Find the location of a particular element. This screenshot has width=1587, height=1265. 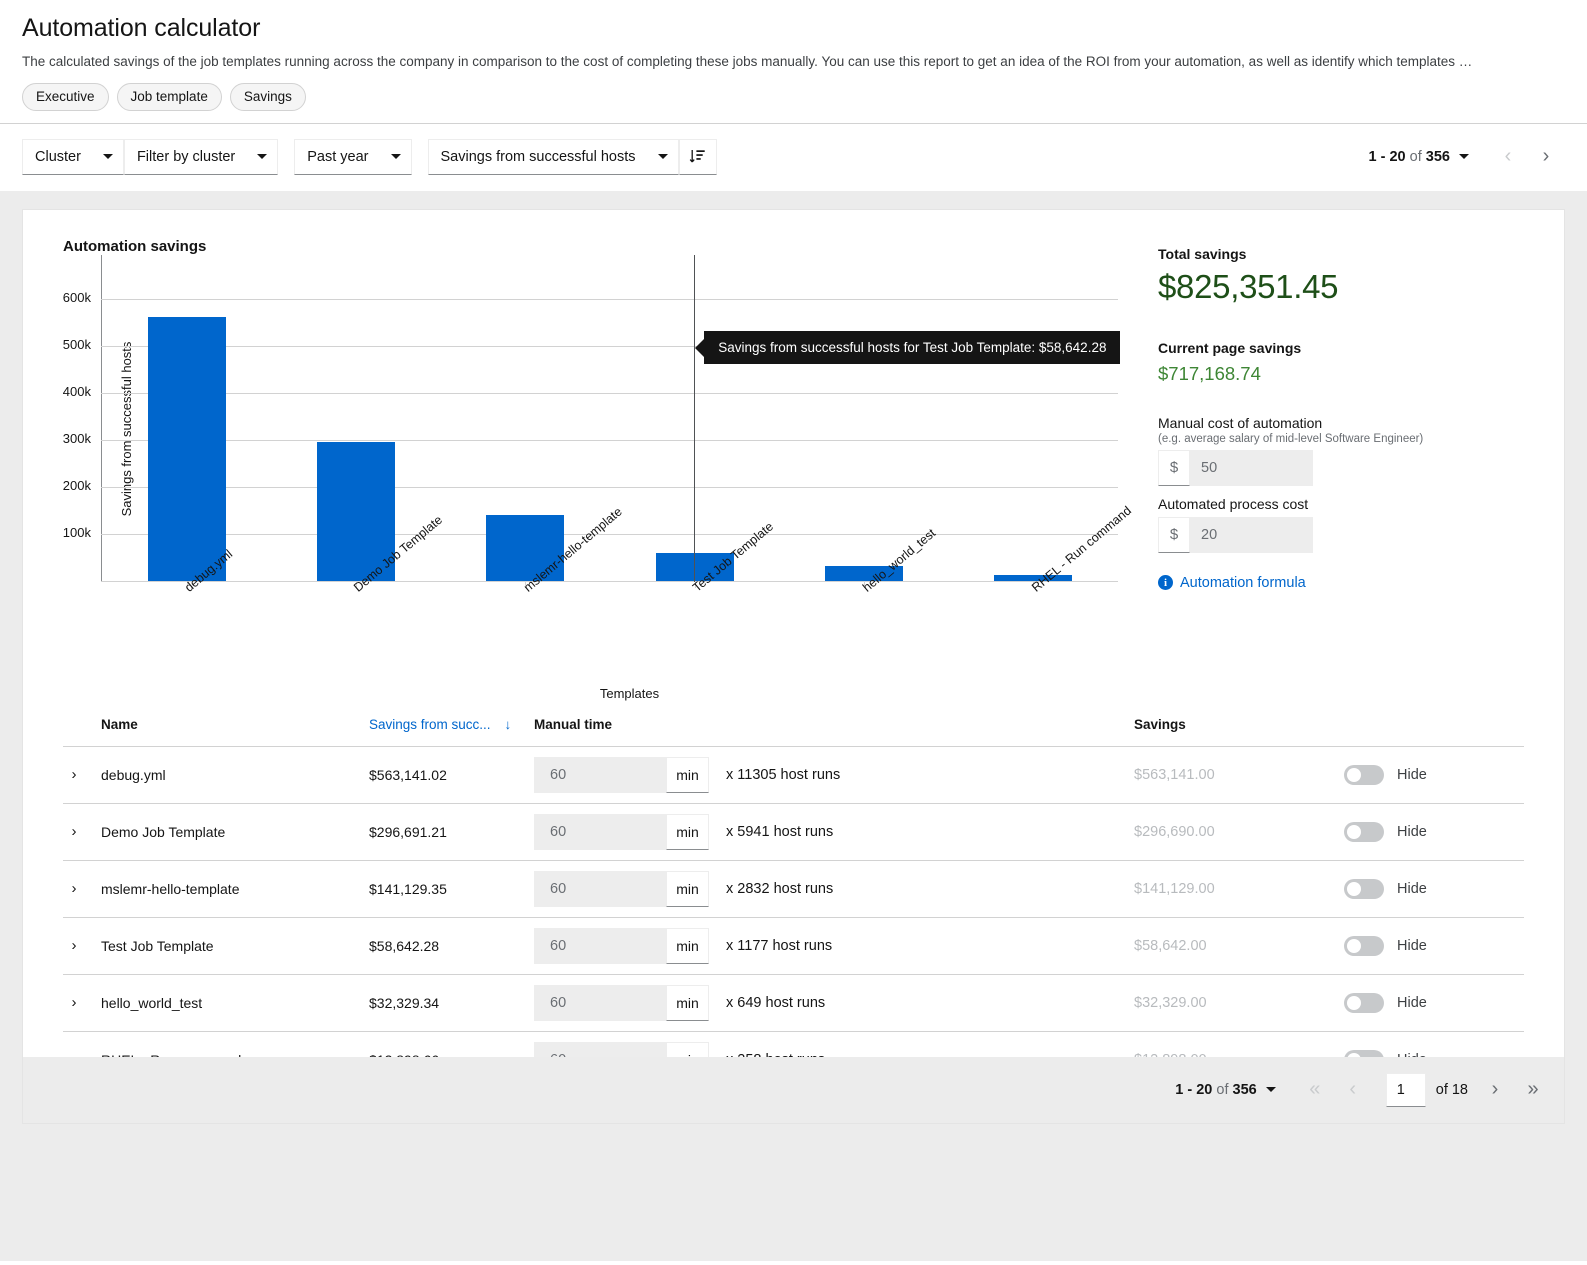

footer-total: 356 is located at coordinates (1244, 1089).